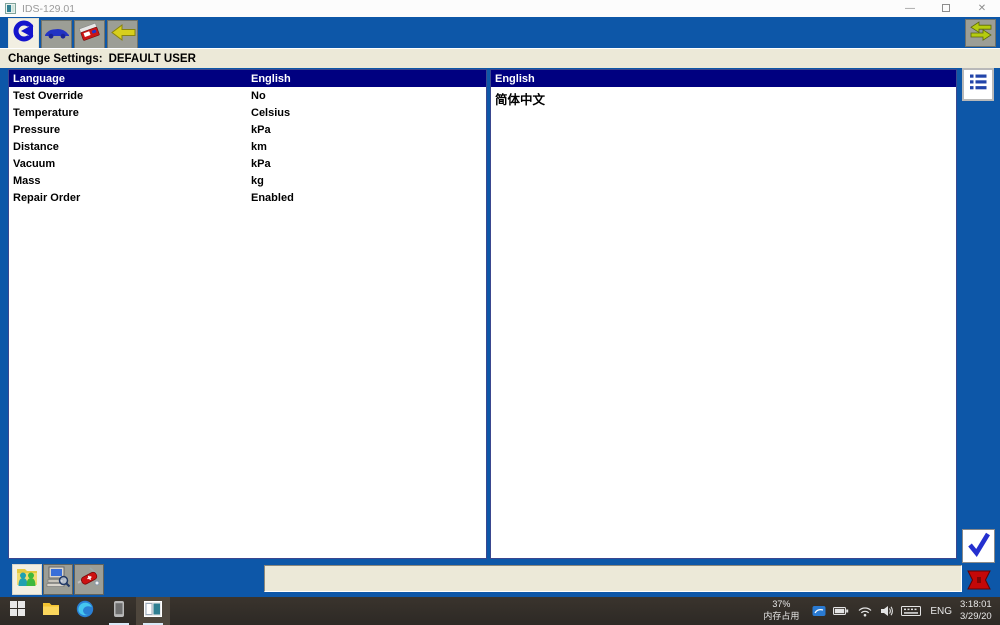 The image size is (1000, 625). I want to click on setting-row-distance: Distance km, so click(247, 146).